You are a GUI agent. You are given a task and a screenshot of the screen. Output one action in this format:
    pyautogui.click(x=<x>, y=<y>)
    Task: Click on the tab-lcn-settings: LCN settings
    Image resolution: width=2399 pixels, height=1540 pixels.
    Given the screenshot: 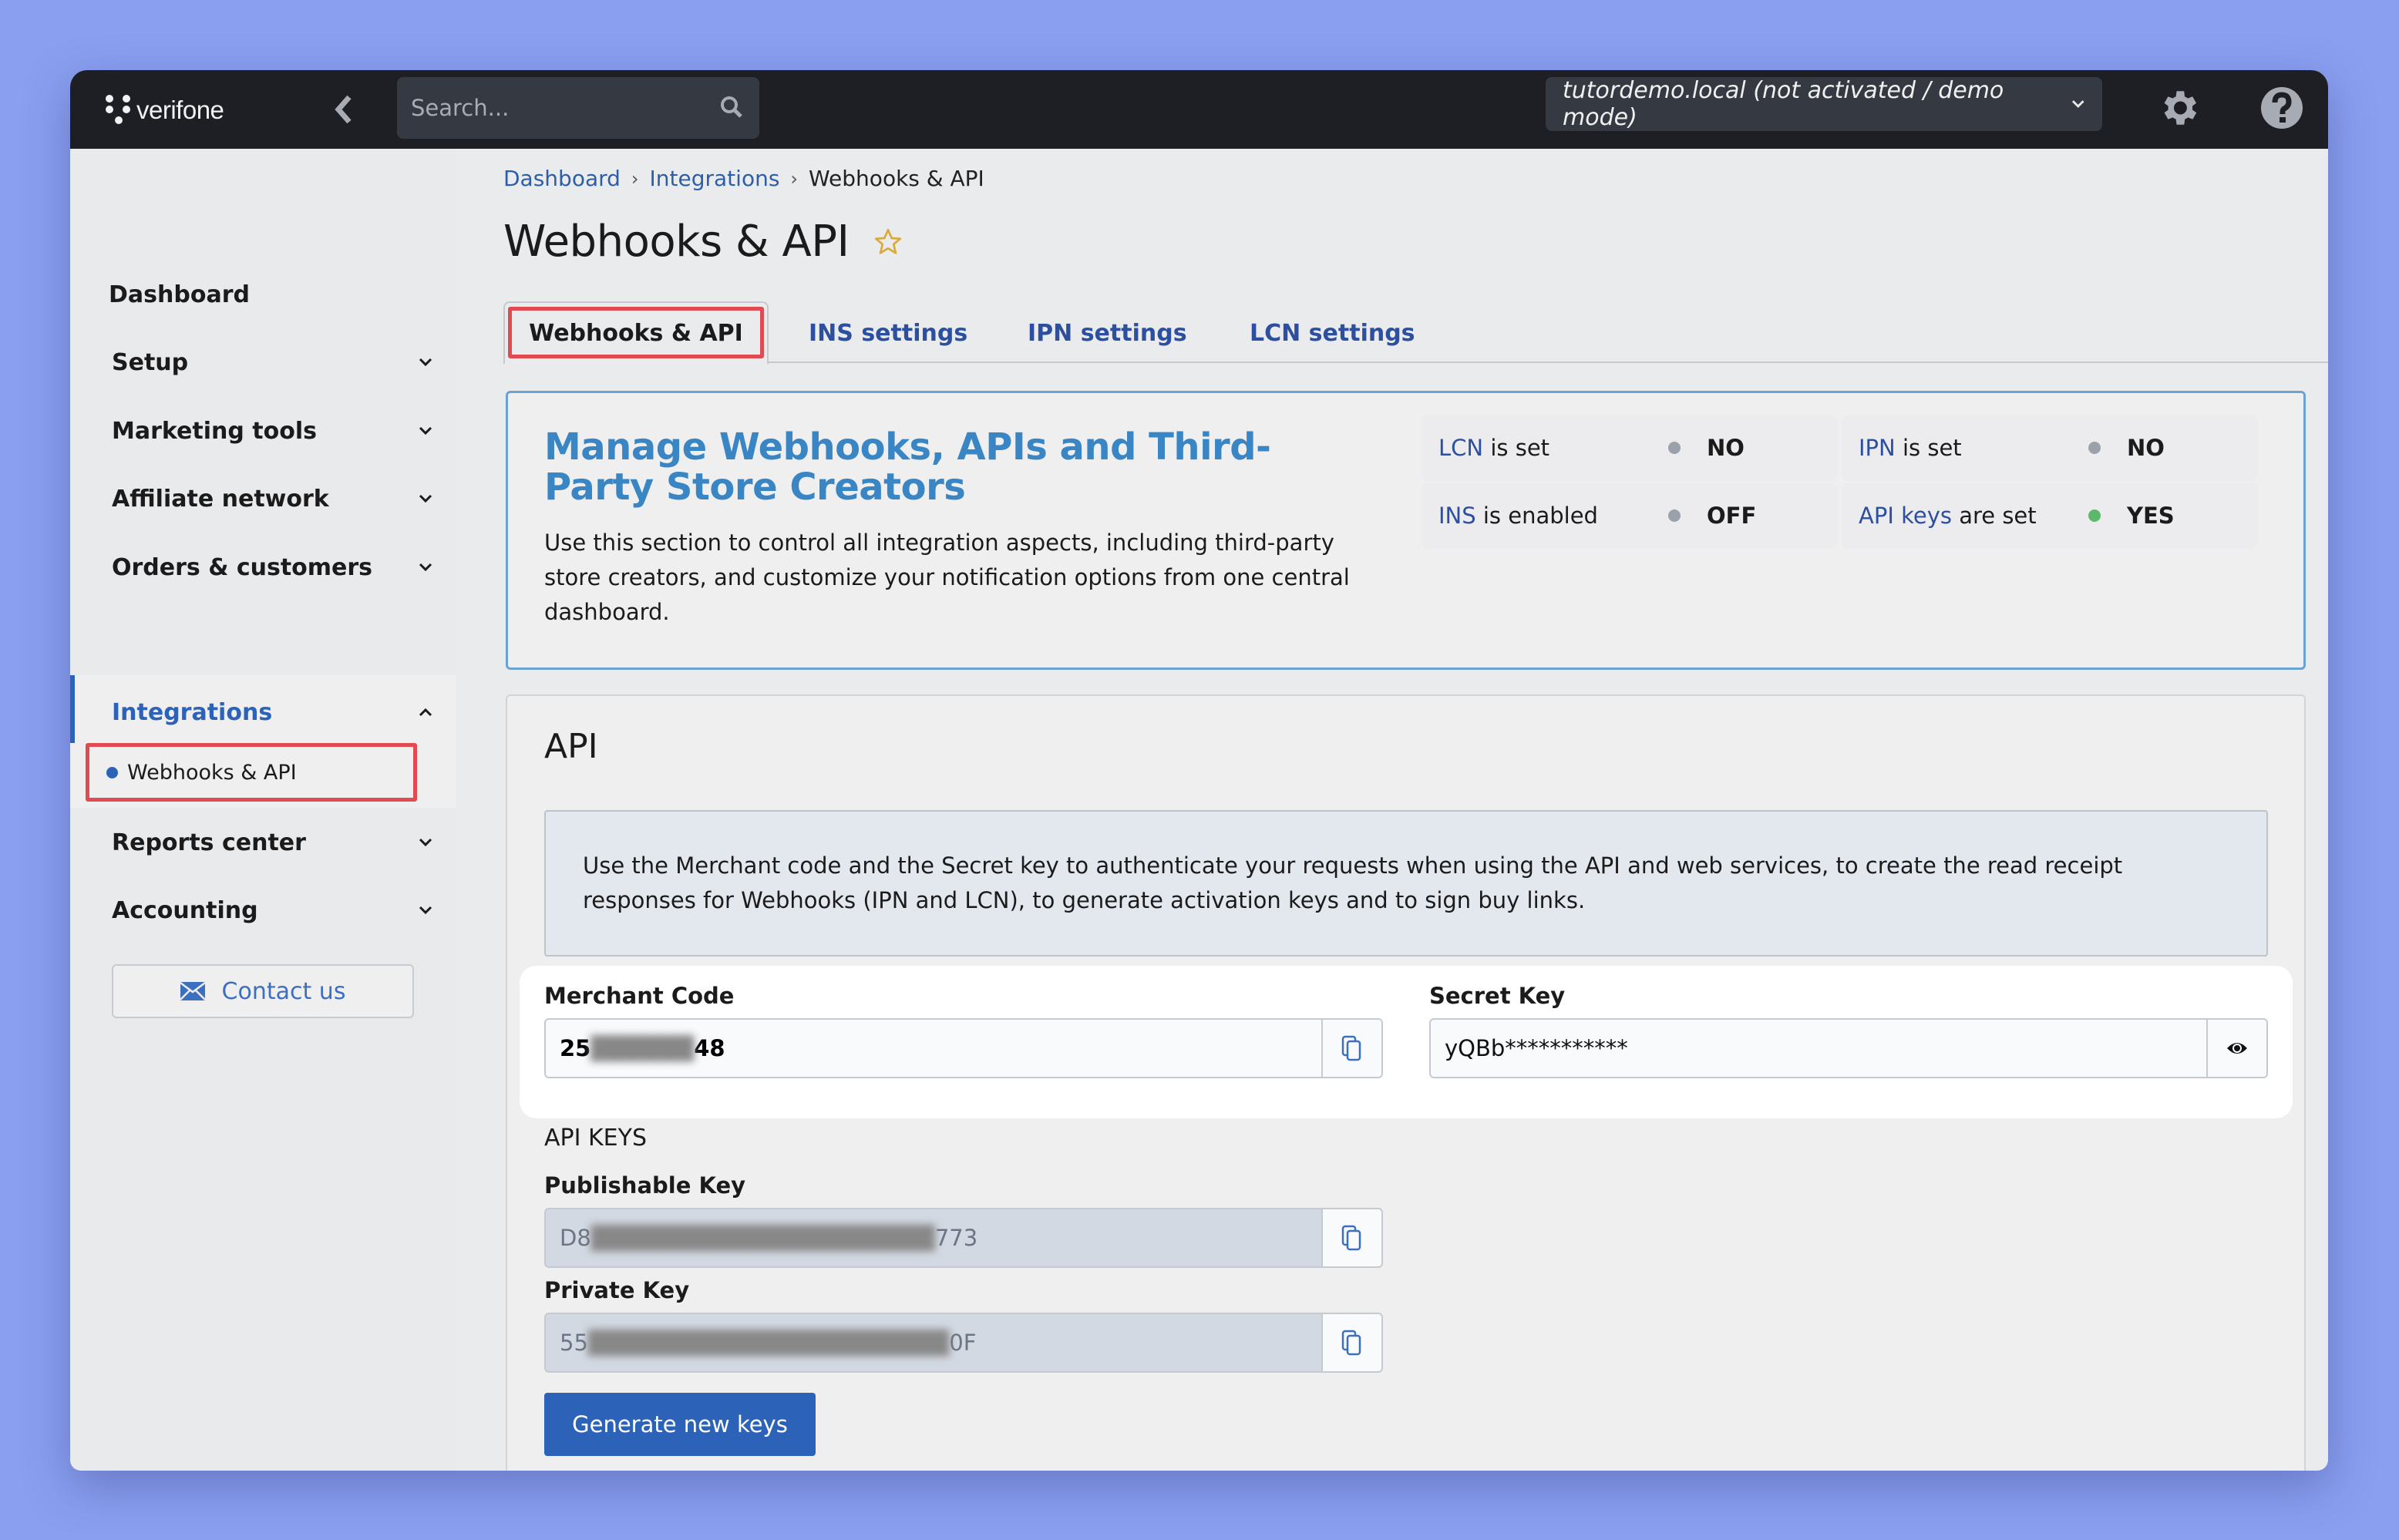 What is the action you would take?
    pyautogui.click(x=1332, y=333)
    